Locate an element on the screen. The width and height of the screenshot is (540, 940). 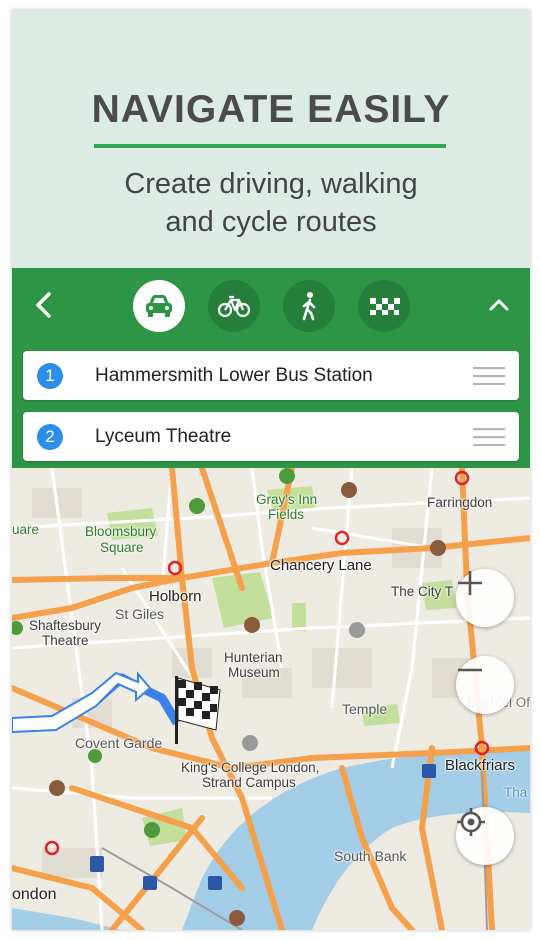
my-location-button is located at coordinates (485, 836).